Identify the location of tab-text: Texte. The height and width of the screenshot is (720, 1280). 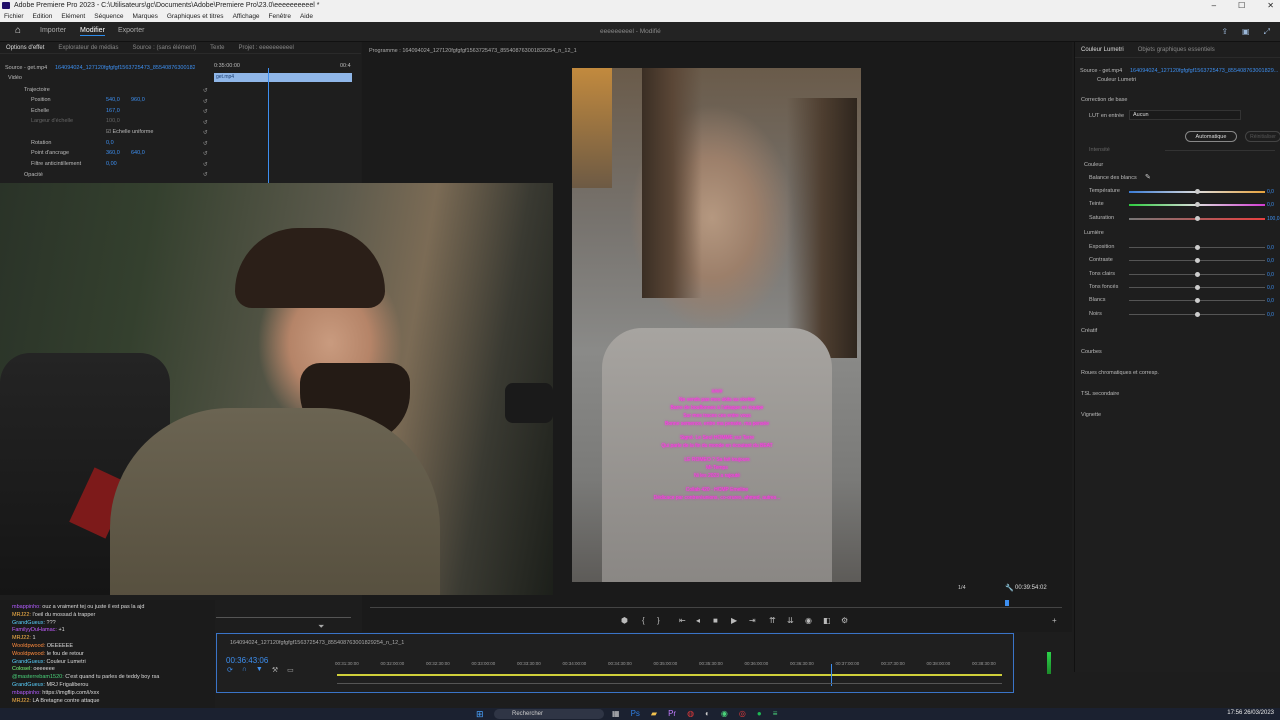
(217, 48).